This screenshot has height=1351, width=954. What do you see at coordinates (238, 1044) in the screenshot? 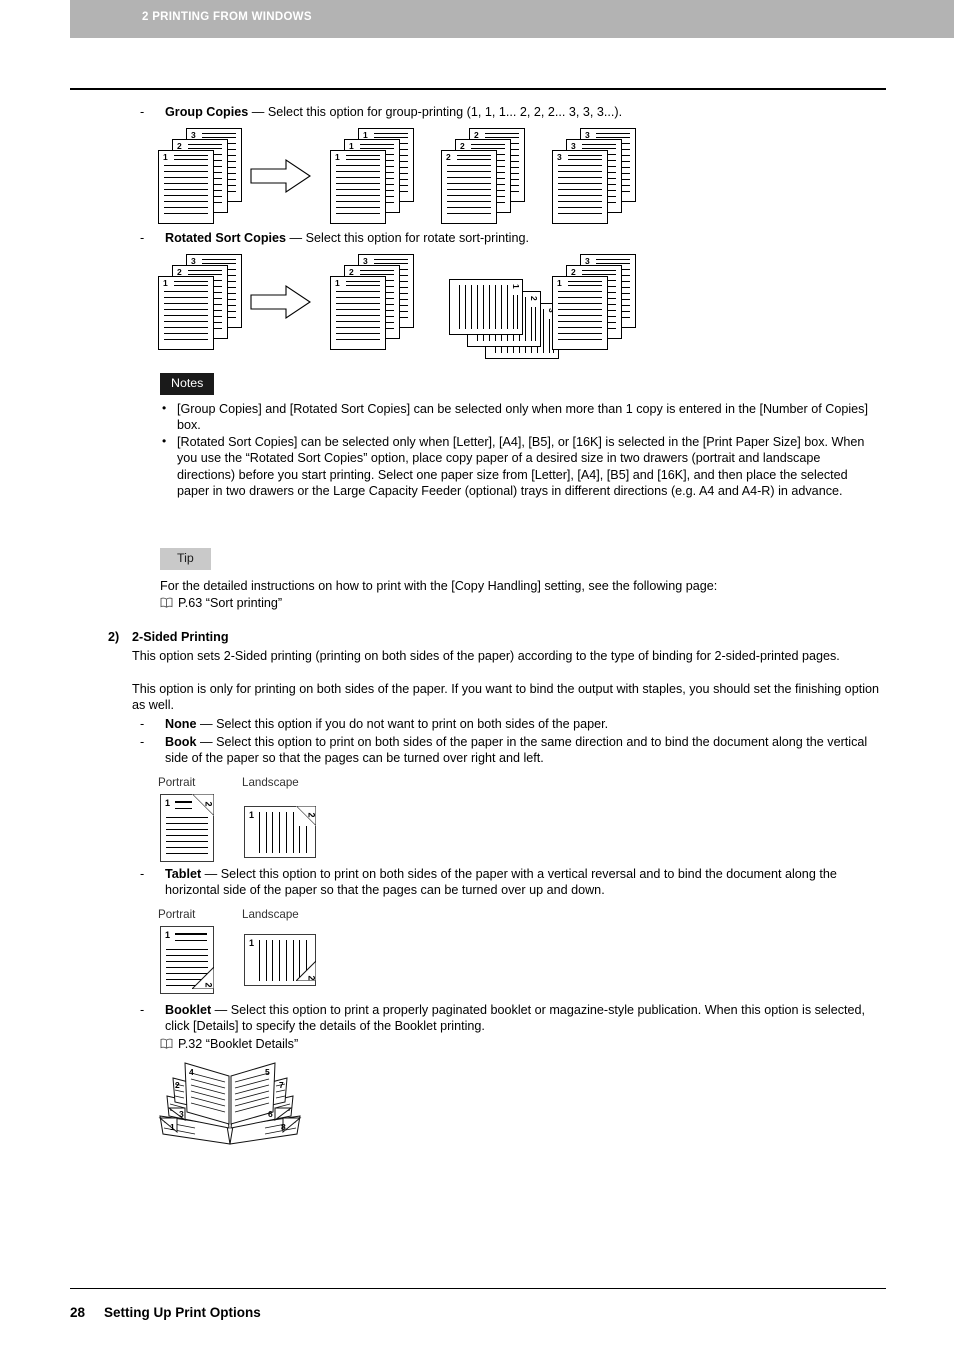
I see `booklet-reference-text: P.32 “Booklet Details”` at bounding box center [238, 1044].